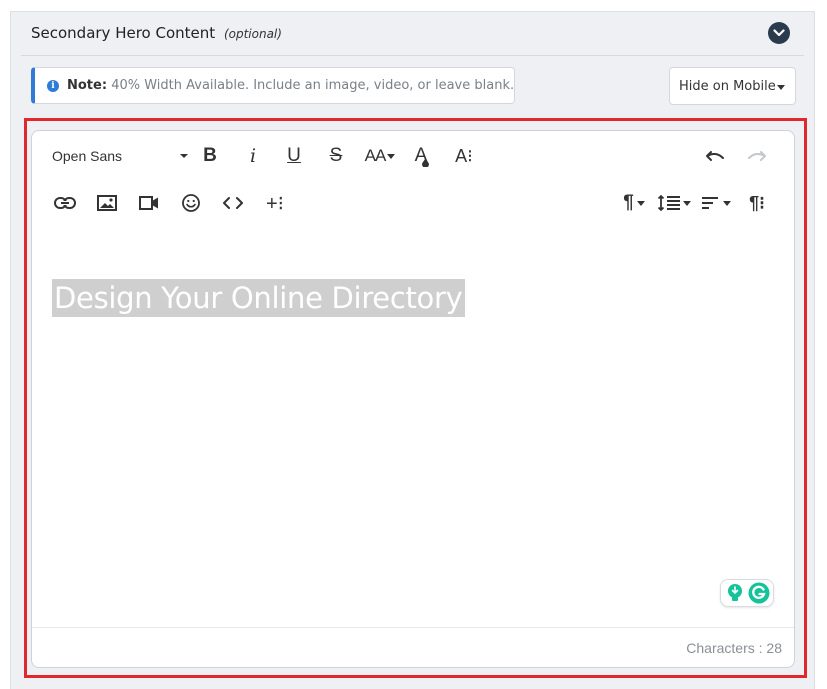  What do you see at coordinates (727, 86) in the screenshot?
I see `visibility-select-value: Hide on Mobile` at bounding box center [727, 86].